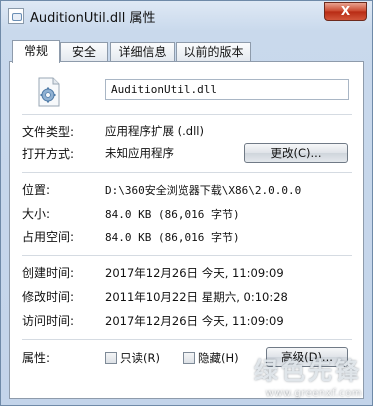 The width and height of the screenshot is (373, 406). What do you see at coordinates (139, 153) in the screenshot?
I see `open-with-value: 未知应用程序` at bounding box center [139, 153].